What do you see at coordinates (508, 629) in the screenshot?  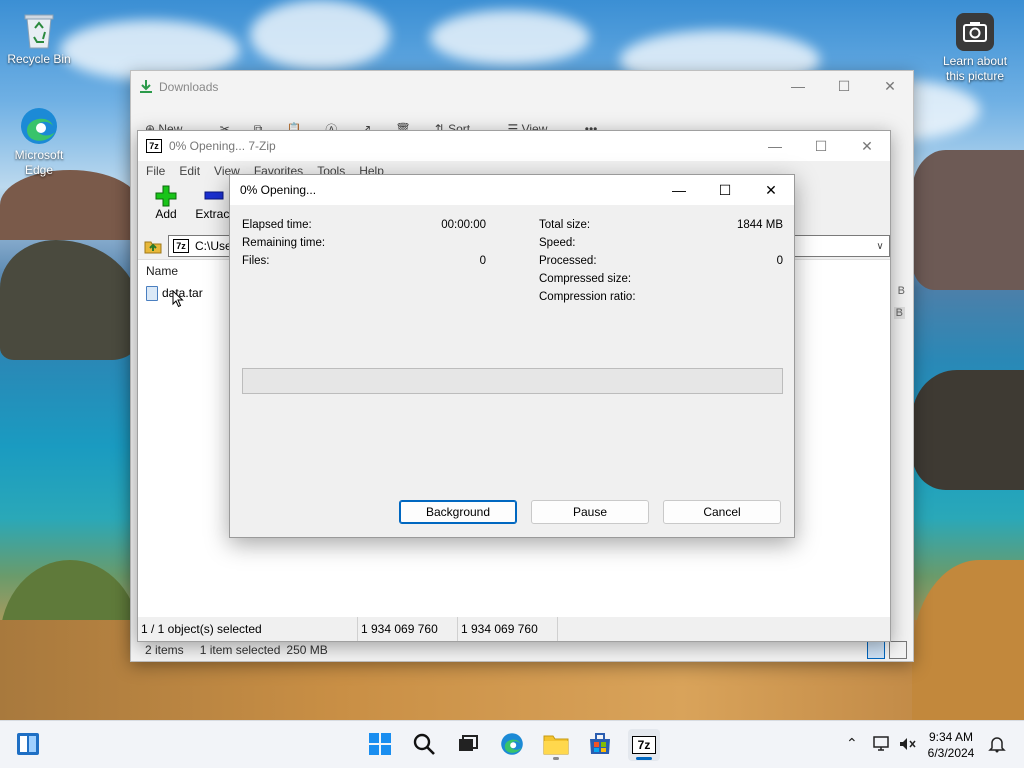 I see `status-packed-size: 1 934 069 760` at bounding box center [508, 629].